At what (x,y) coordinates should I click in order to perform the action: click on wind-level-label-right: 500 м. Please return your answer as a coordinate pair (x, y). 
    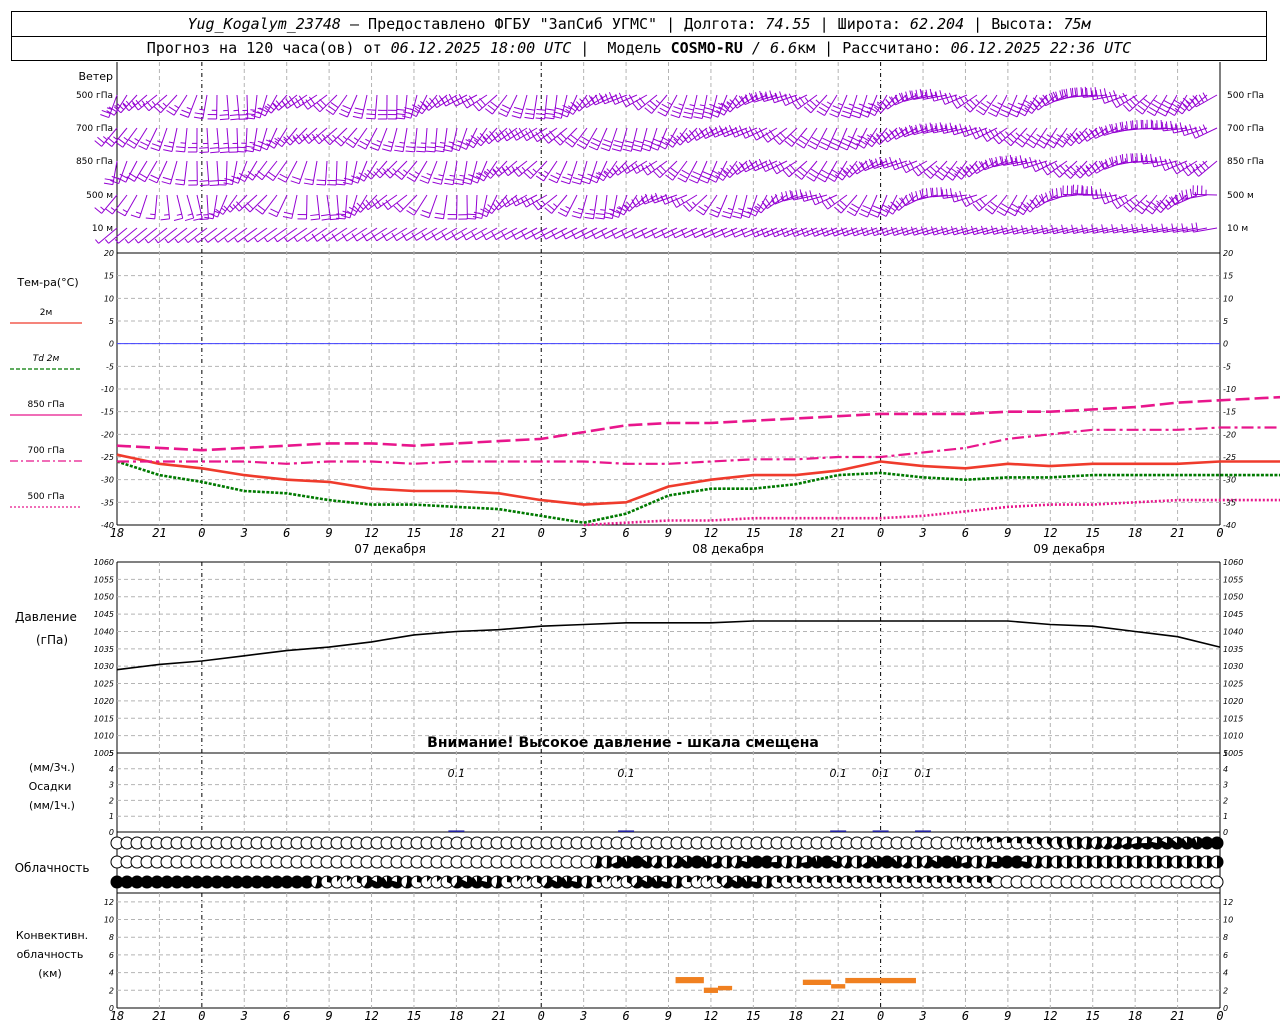
    Looking at the image, I should click on (1240, 196).